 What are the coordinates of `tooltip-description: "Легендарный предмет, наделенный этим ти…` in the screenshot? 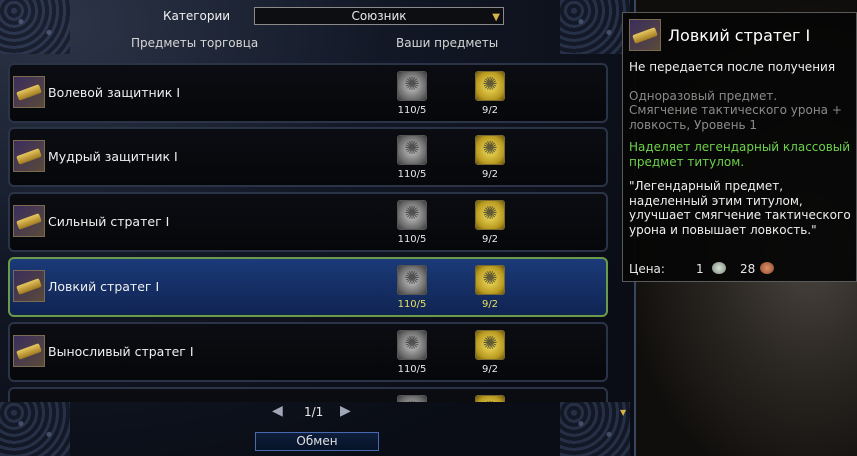 It's located at (740, 208).